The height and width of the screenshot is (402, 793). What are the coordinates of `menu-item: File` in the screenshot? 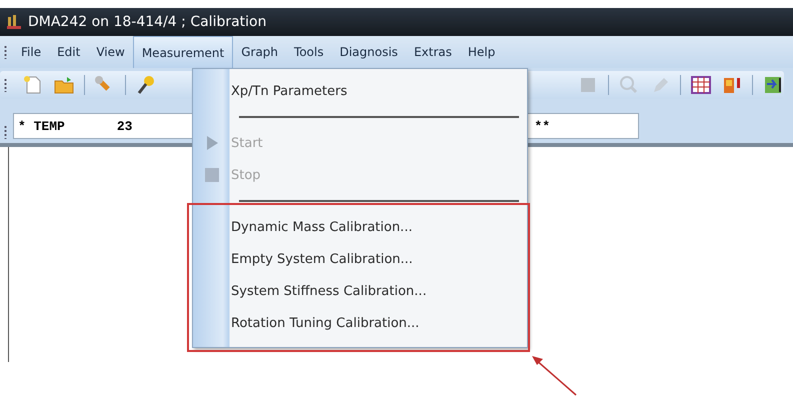 It's located at (31, 52).